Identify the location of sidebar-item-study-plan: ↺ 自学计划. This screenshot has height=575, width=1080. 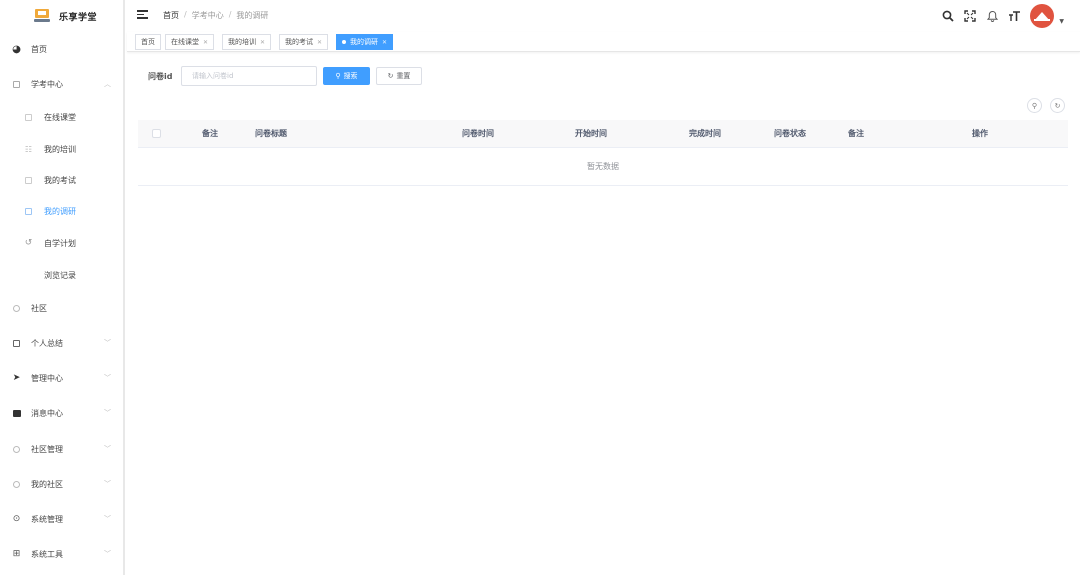
(61, 243).